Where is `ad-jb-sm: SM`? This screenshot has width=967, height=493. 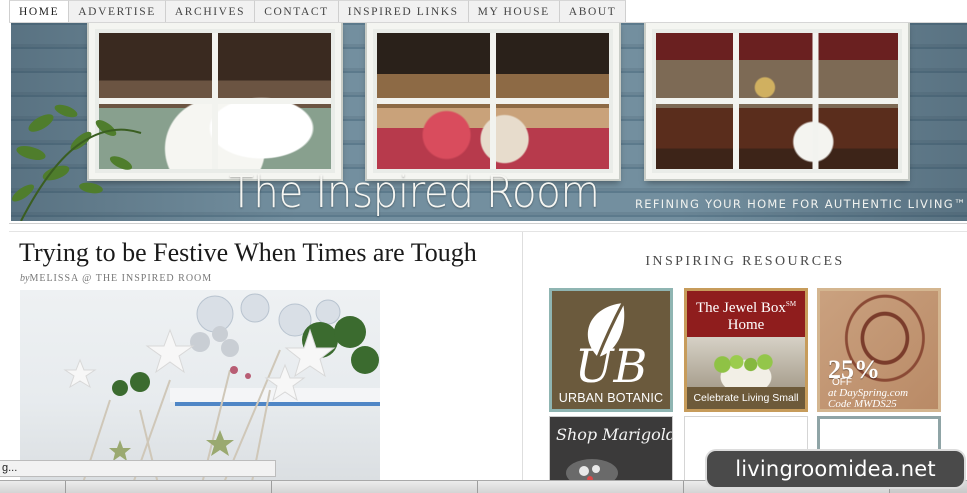 ad-jb-sm: SM is located at coordinates (791, 304).